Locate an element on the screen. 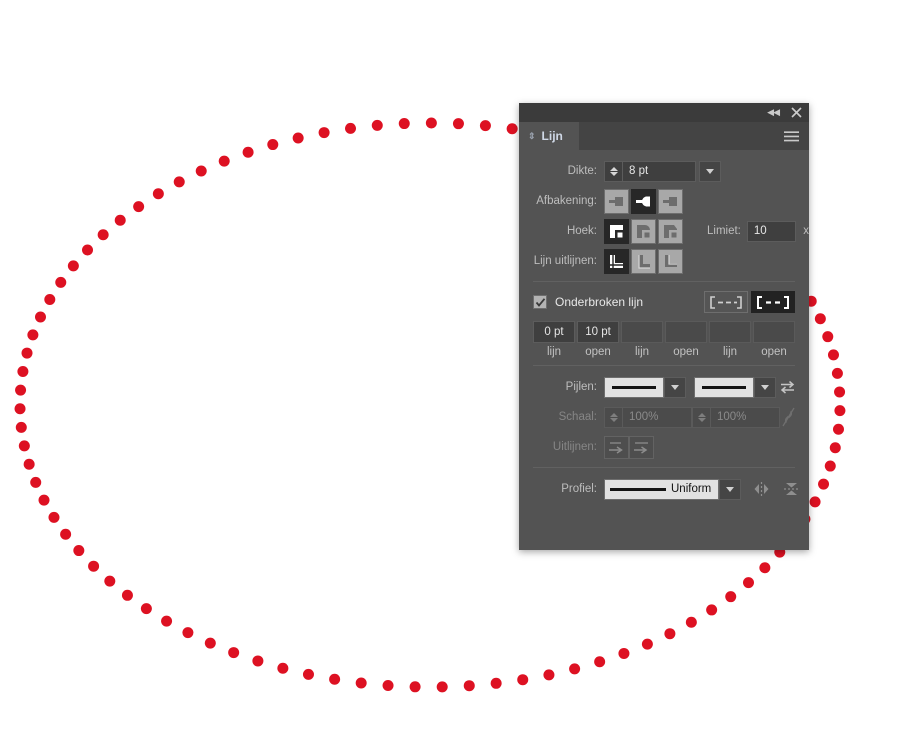 Image resolution: width=897 pixels, height=746 pixels. arrow-start-select is located at coordinates (634, 387).